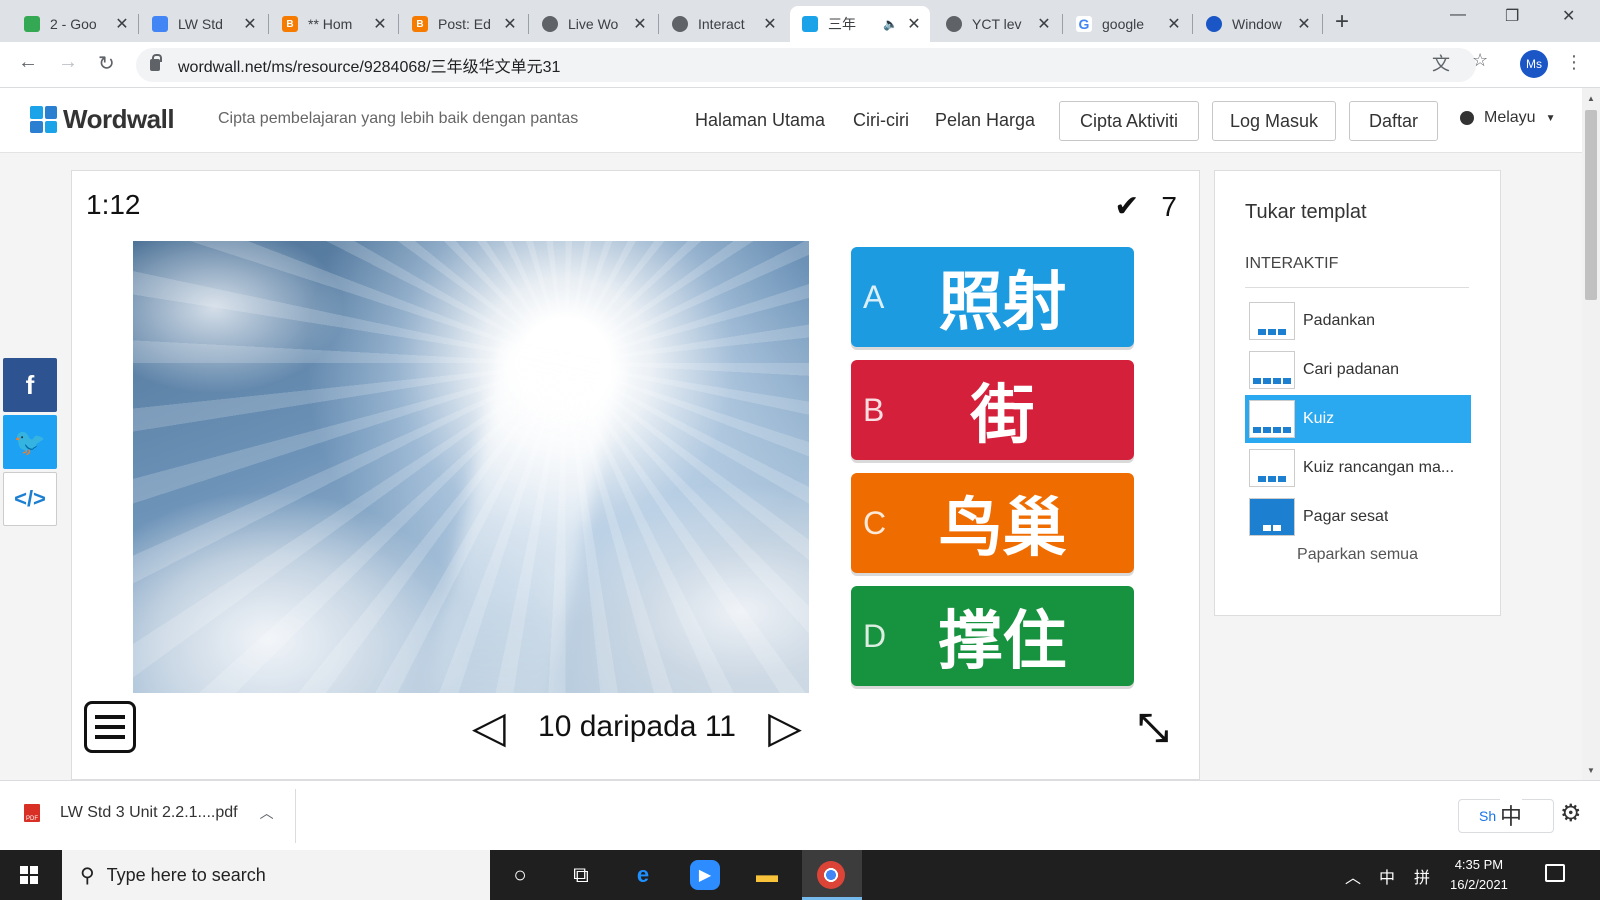 This screenshot has height=900, width=1600. I want to click on action-center-icon, so click(1555, 873).